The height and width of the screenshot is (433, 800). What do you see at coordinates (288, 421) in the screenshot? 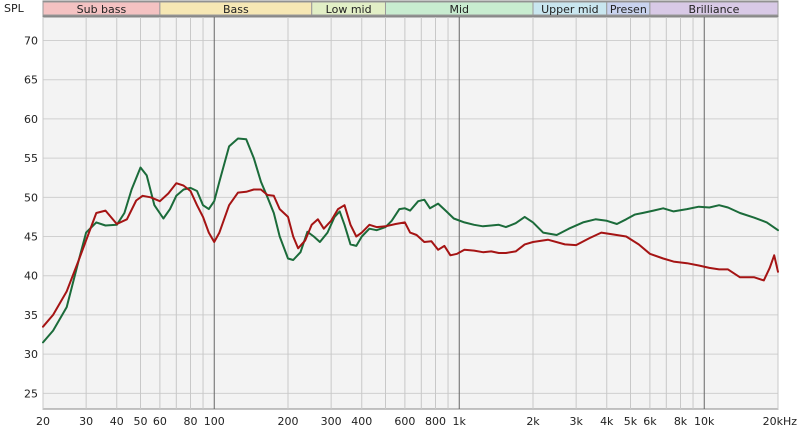
I see `x-tick-label: 200` at bounding box center [288, 421].